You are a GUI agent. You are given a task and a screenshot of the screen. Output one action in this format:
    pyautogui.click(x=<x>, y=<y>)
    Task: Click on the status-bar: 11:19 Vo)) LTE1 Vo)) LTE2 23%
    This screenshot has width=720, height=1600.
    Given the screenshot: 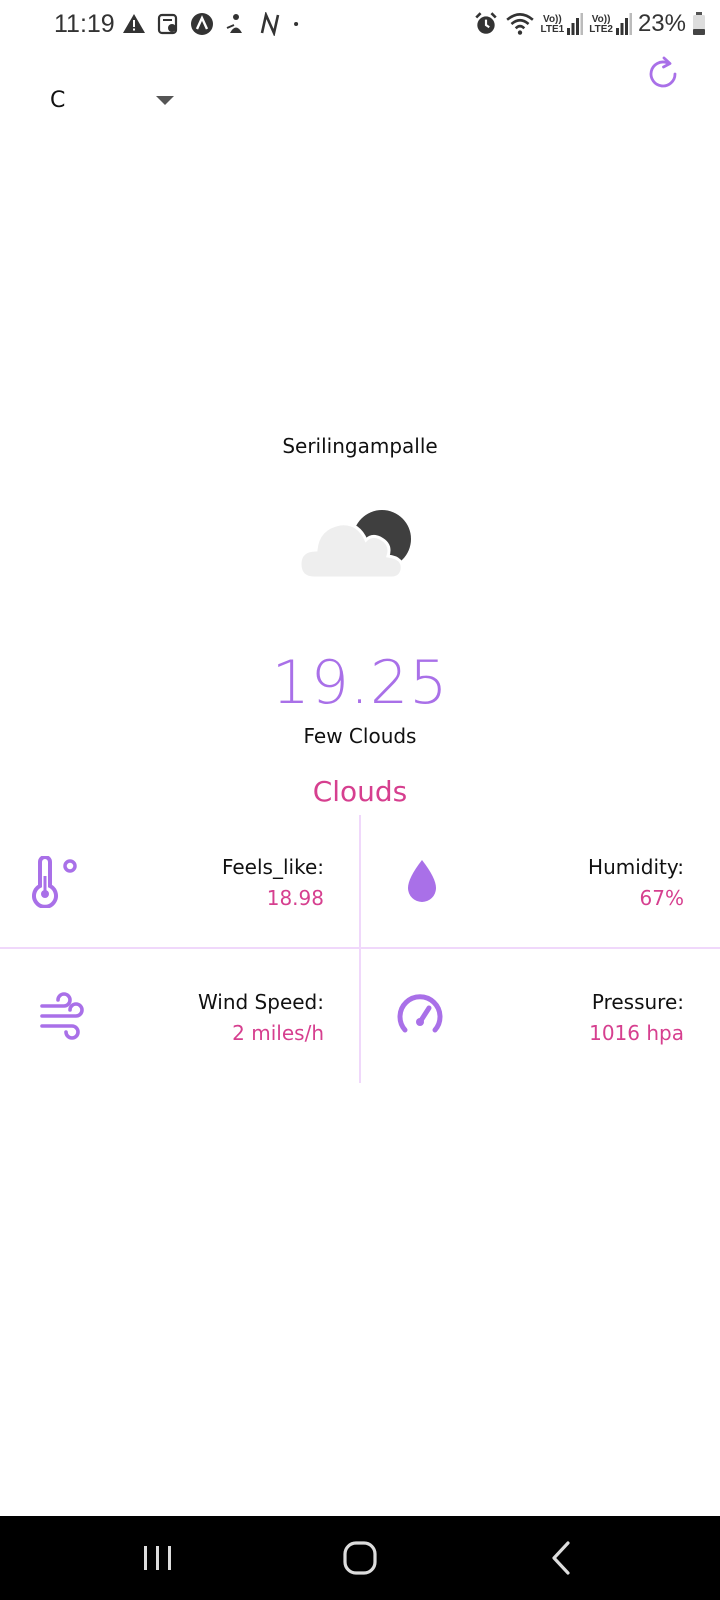 What is the action you would take?
    pyautogui.click(x=360, y=26)
    